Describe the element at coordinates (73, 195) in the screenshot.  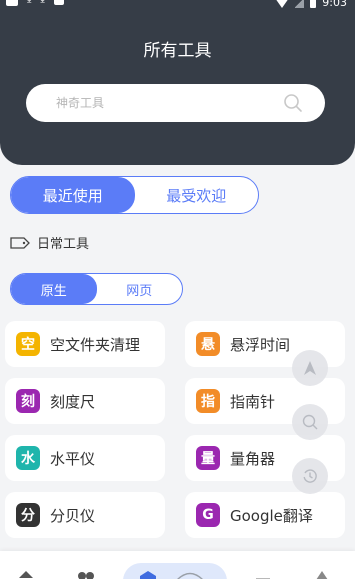
I see `tab-recent: 最近使用` at that location.